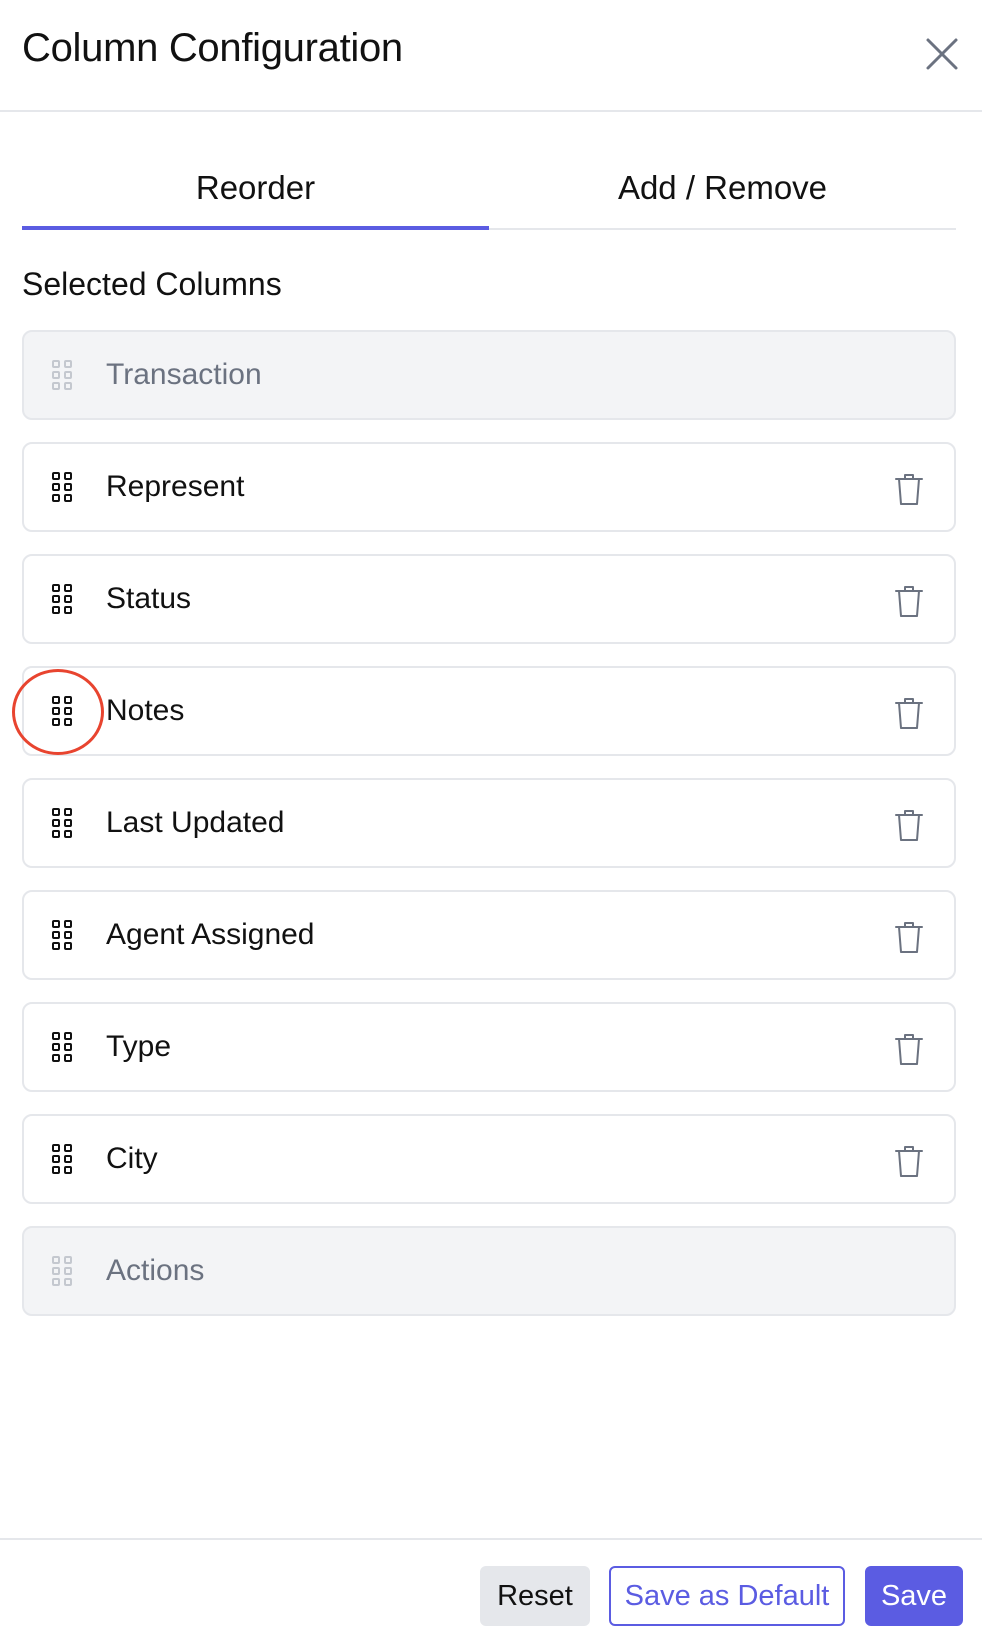  I want to click on close-button, so click(942, 54).